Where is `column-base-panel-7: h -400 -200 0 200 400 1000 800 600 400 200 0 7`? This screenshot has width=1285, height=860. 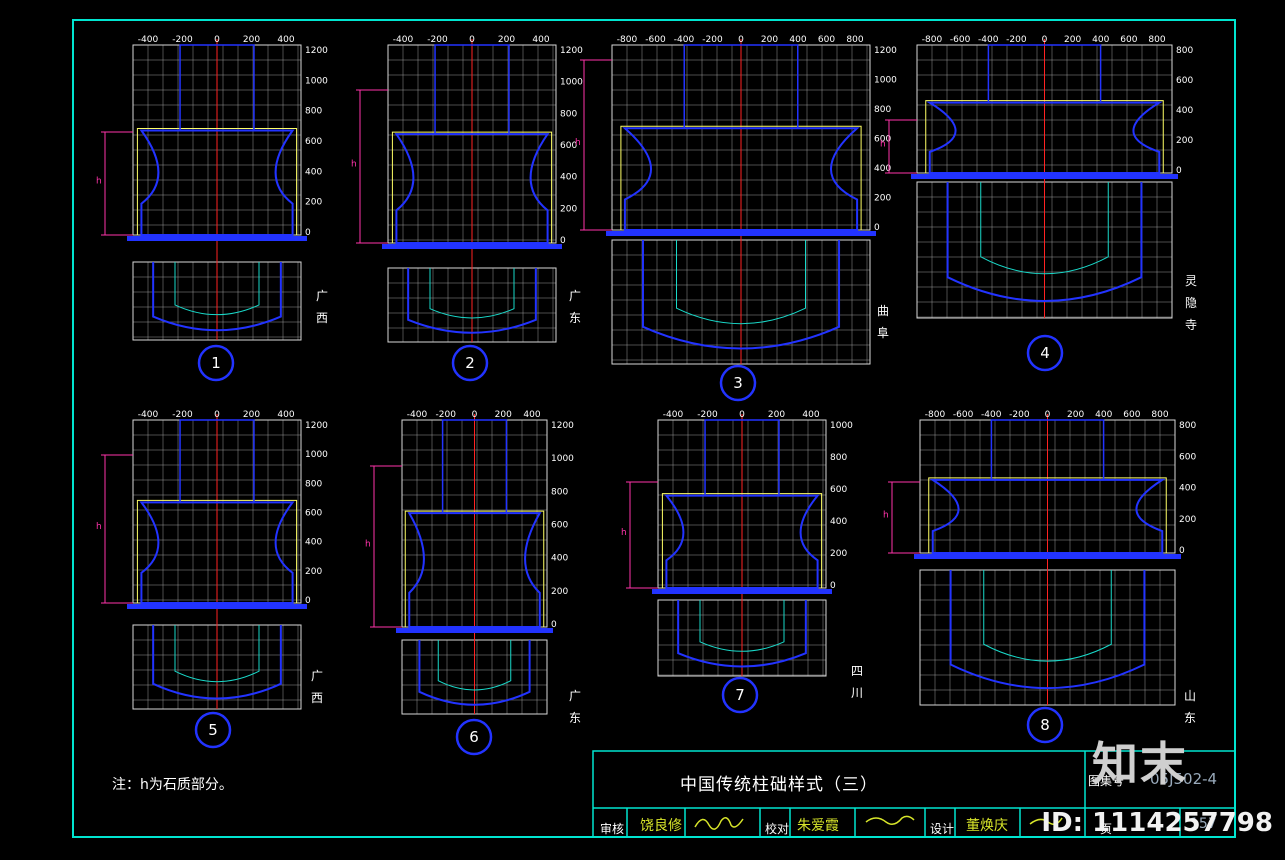
column-base-panel-7: h -400 -200 0 200 400 1000 800 600 400 200 0 7 is located at coordinates (737, 562).